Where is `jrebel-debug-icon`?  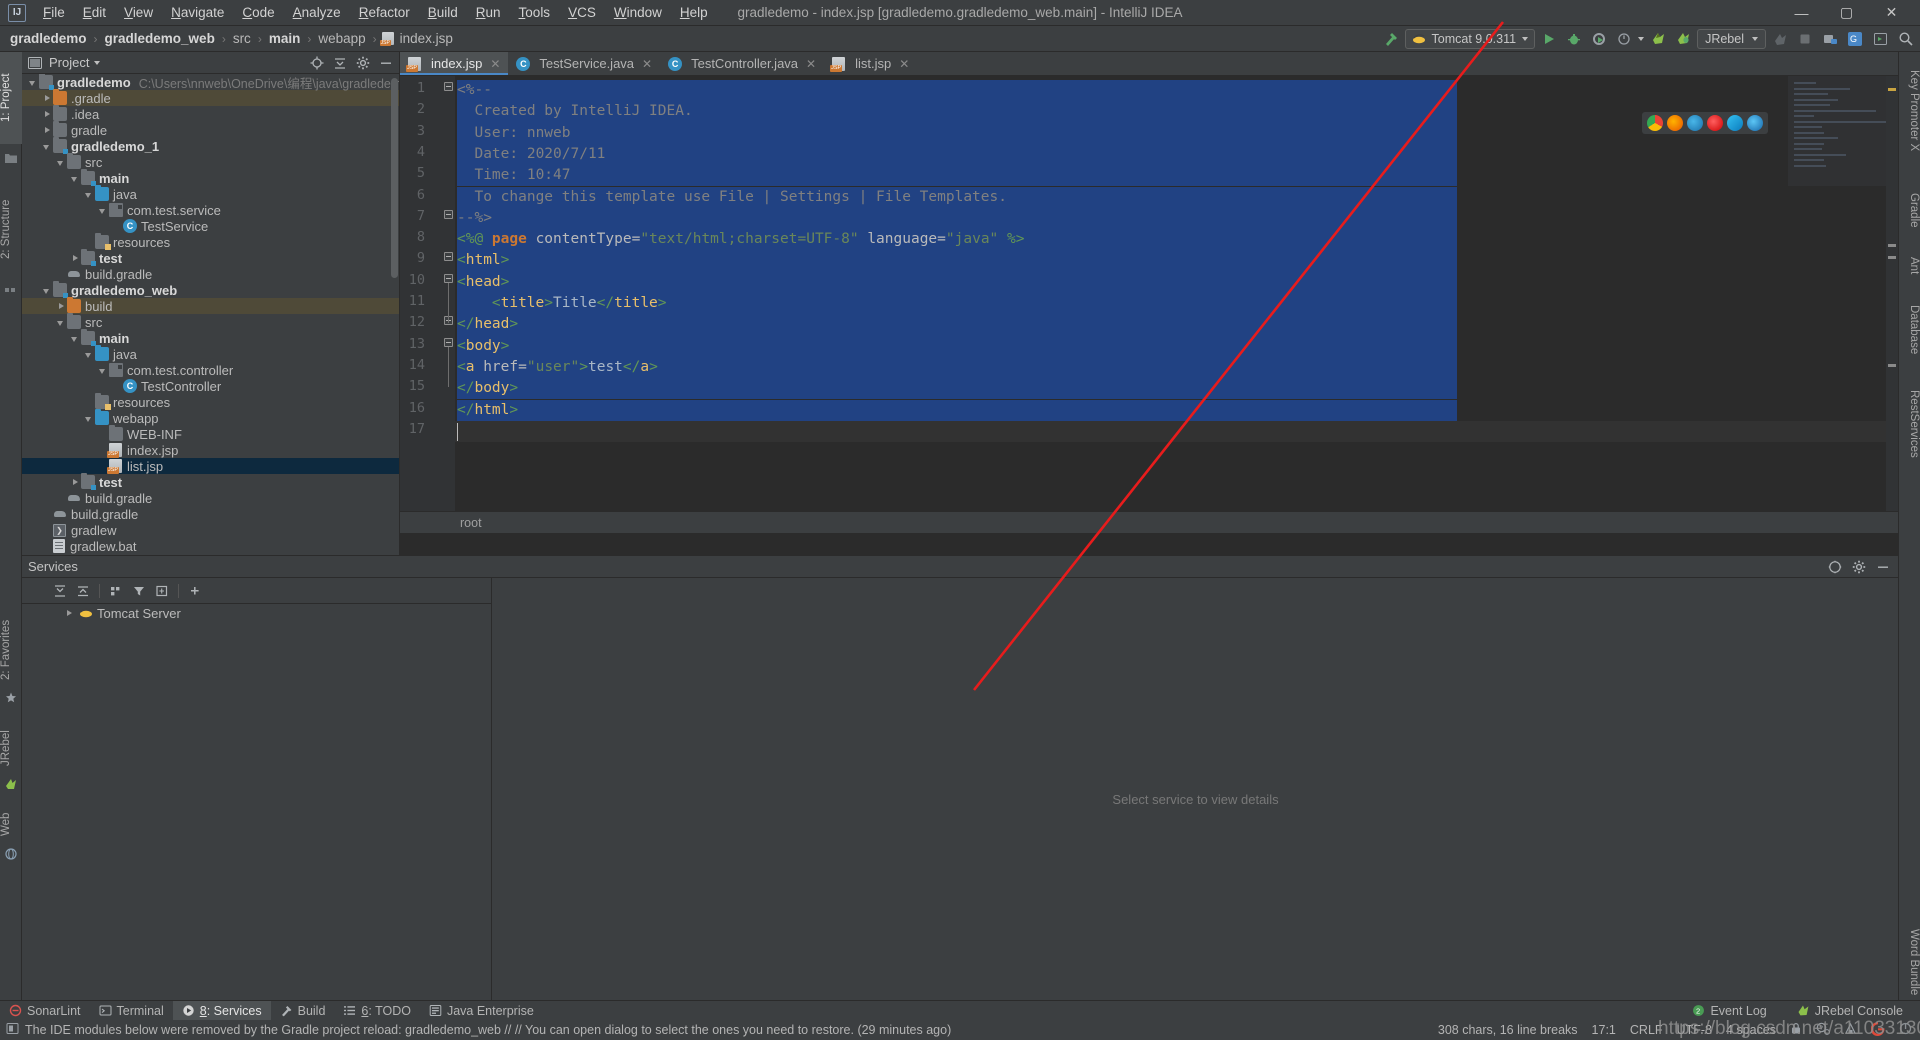
jrebel-debug-icon is located at coordinates (1683, 39).